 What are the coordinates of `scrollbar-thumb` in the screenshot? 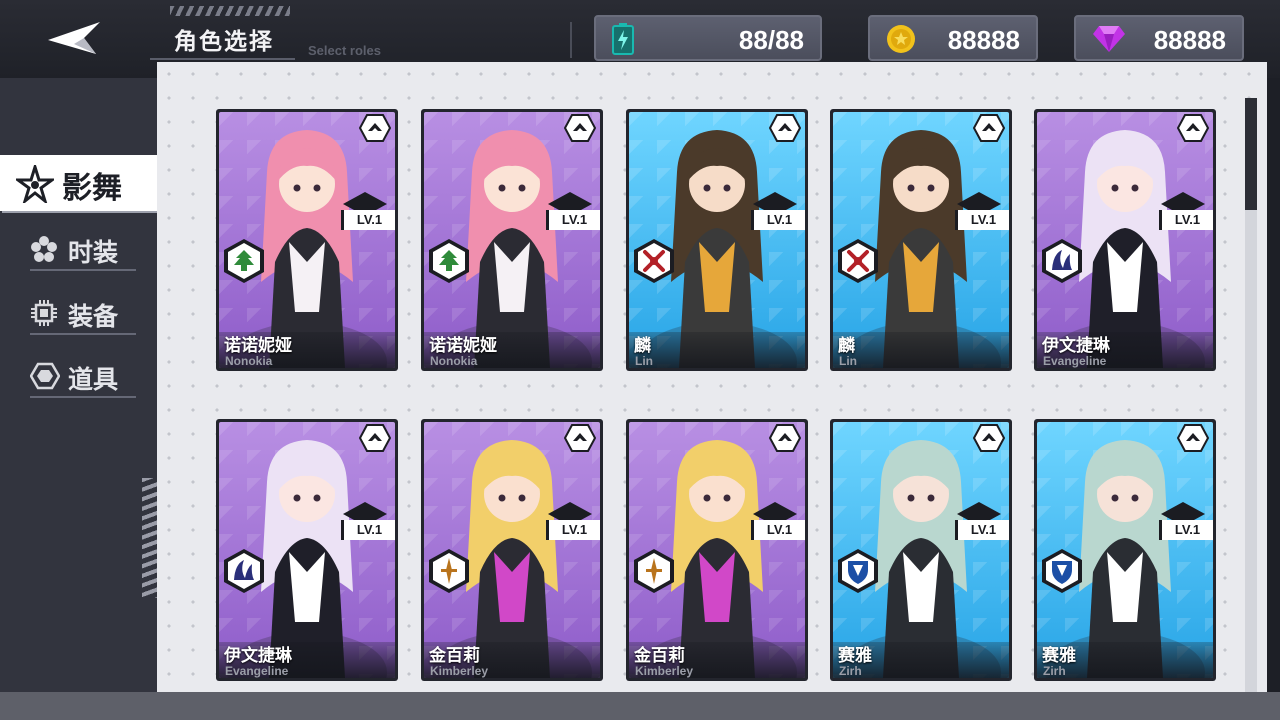 It's located at (1251, 154).